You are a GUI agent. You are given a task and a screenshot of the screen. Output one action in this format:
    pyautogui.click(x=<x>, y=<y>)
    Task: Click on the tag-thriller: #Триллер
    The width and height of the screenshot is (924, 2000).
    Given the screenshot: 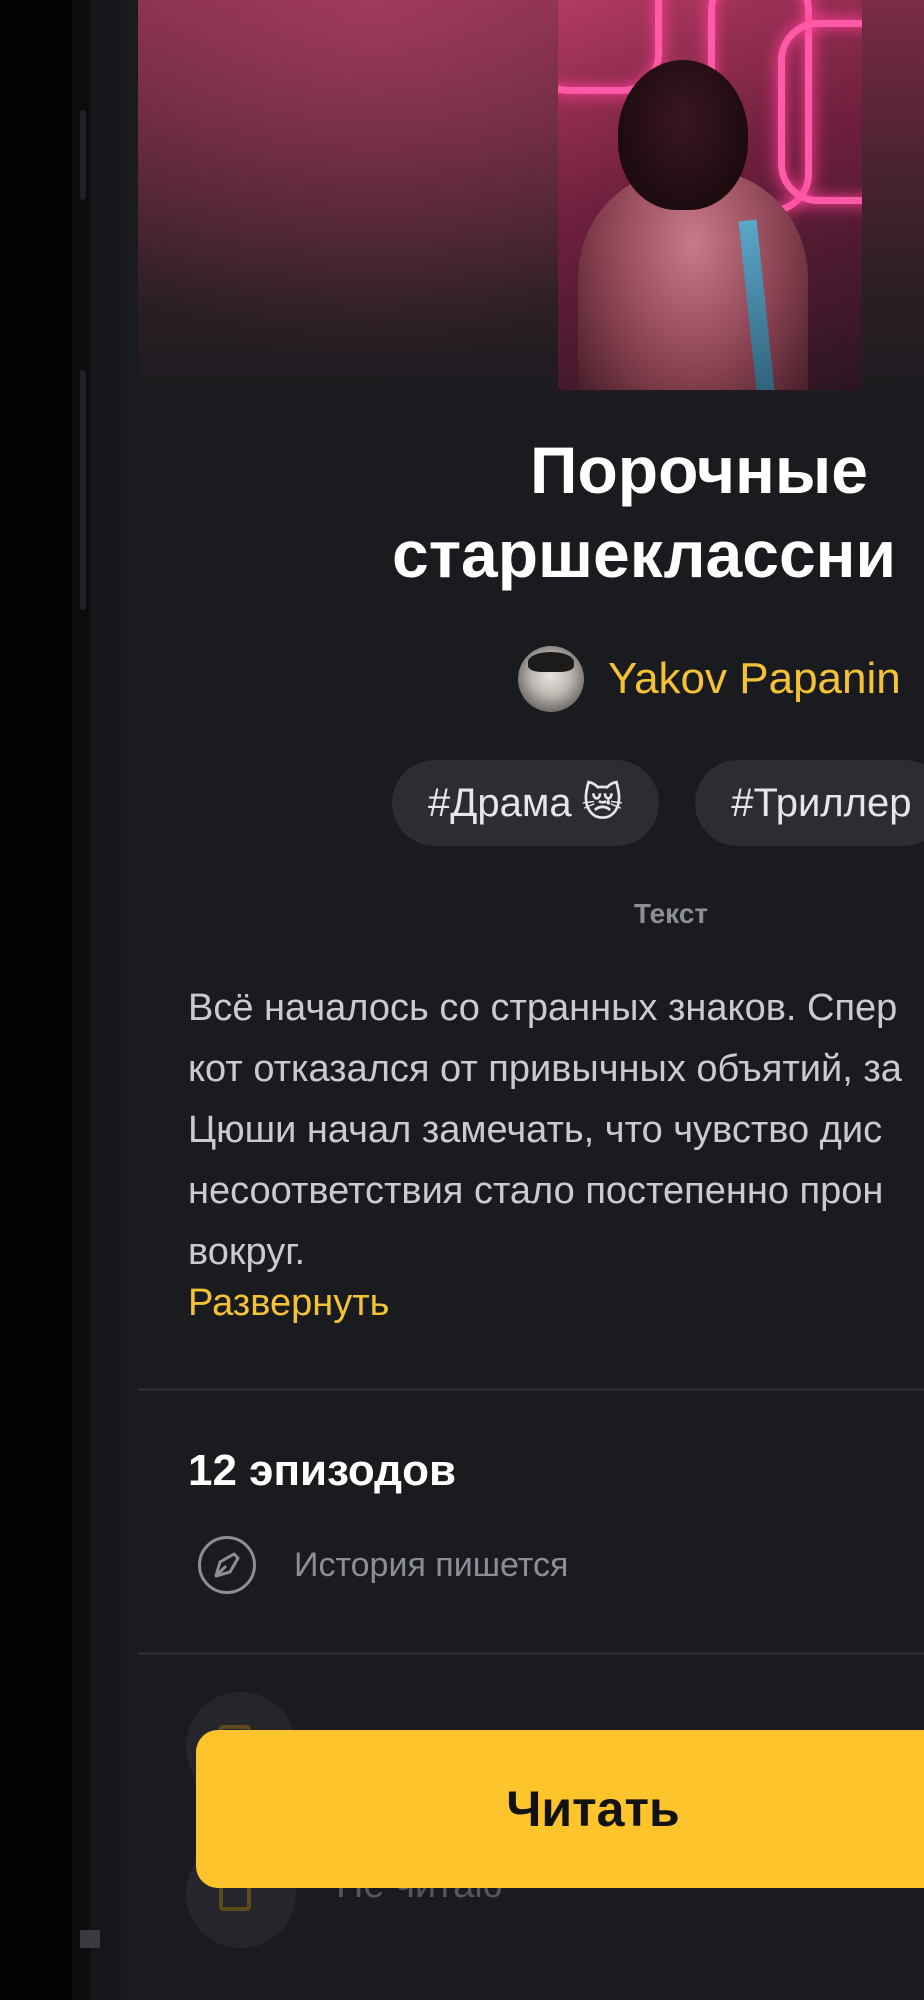 What is the action you would take?
    pyautogui.click(x=809, y=803)
    